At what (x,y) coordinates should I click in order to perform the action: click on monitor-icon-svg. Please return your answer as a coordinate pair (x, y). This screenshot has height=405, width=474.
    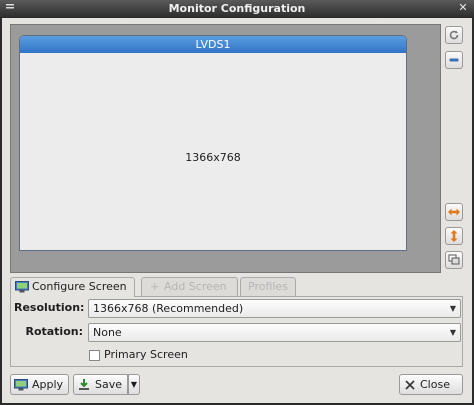
    Looking at the image, I should click on (22, 287).